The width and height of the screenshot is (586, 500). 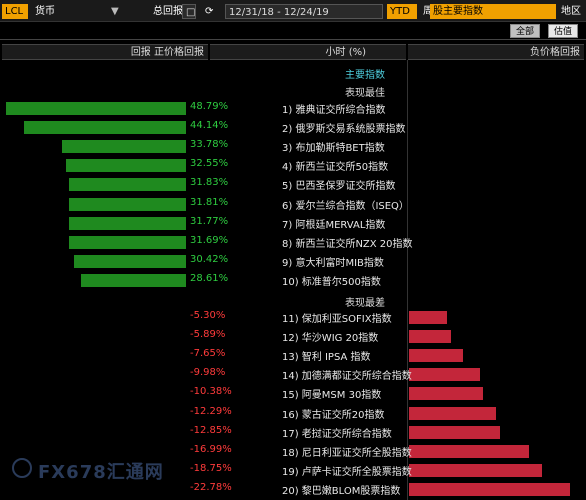 What do you see at coordinates (334, 110) in the screenshot?
I see `index-name: 1) 雅典证交所综合指数` at bounding box center [334, 110].